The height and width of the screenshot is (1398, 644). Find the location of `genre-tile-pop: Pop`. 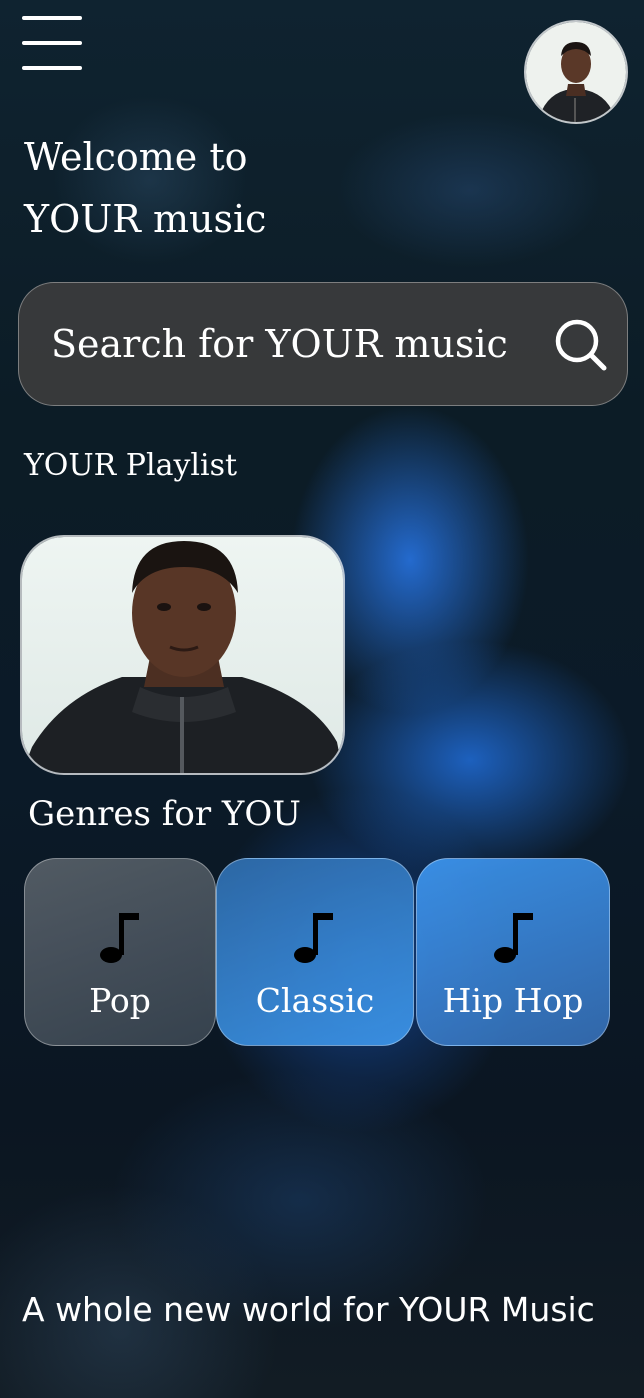

genre-tile-pop: Pop is located at coordinates (120, 952).